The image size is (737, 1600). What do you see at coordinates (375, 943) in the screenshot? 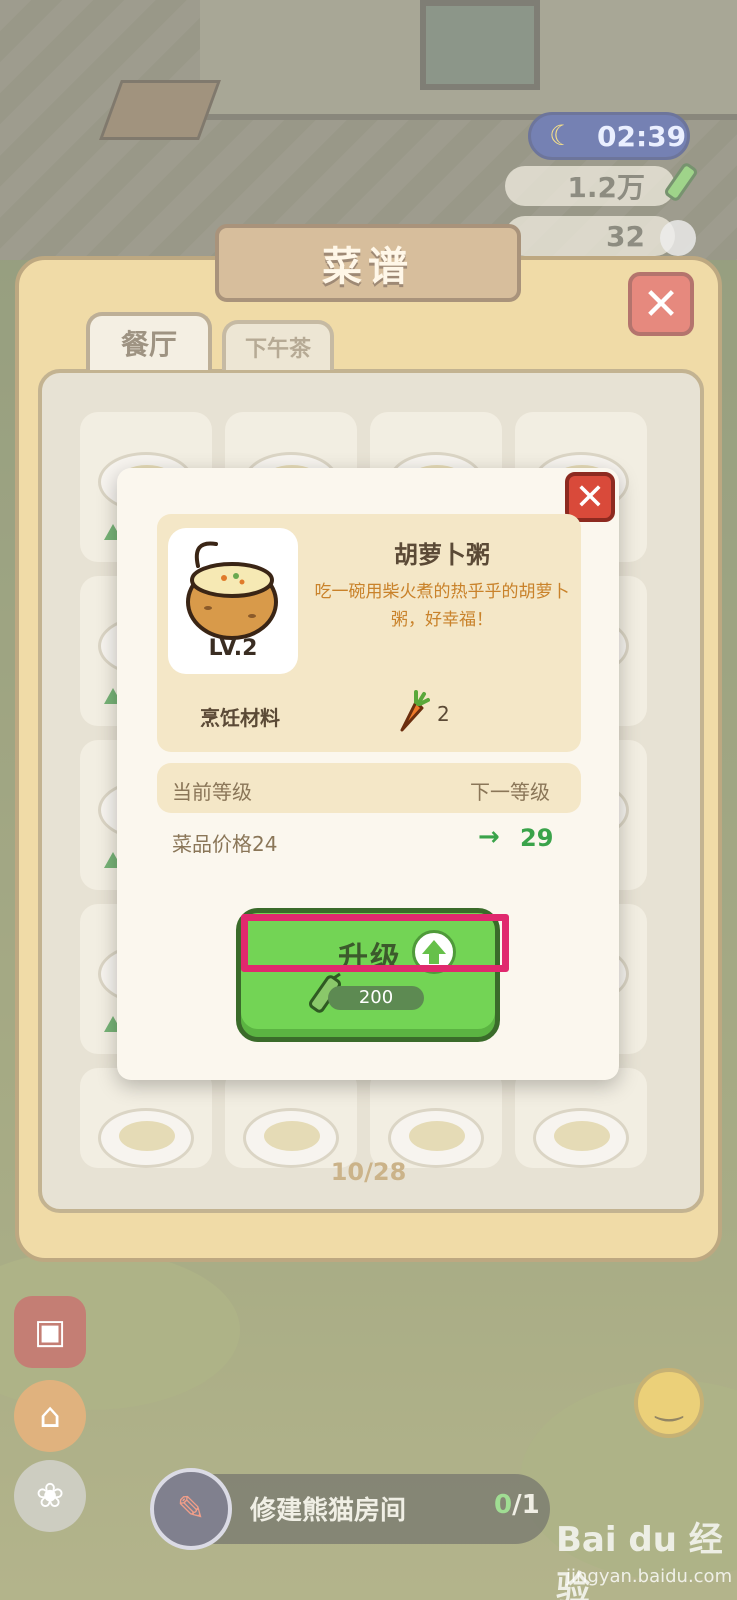
I see `highlight-box` at bounding box center [375, 943].